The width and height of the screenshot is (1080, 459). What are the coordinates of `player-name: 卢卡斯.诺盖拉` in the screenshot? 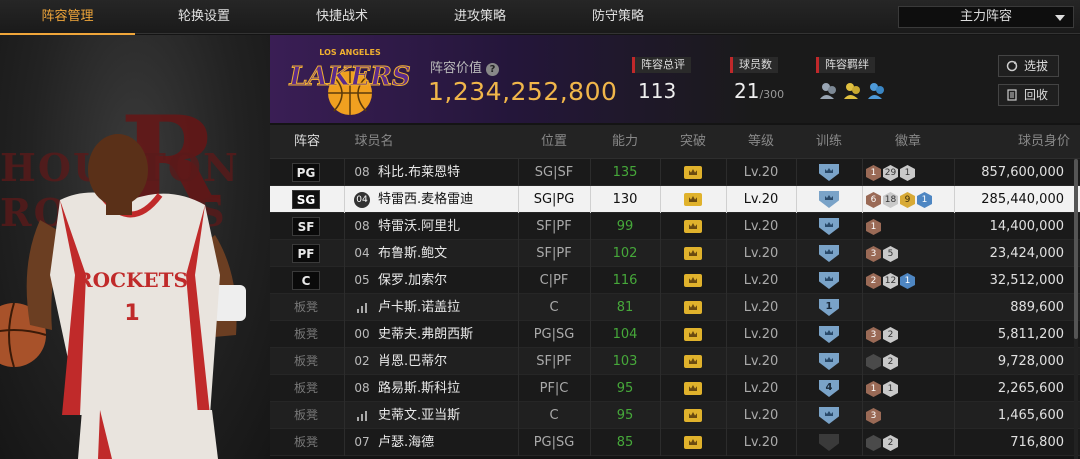 It's located at (419, 307).